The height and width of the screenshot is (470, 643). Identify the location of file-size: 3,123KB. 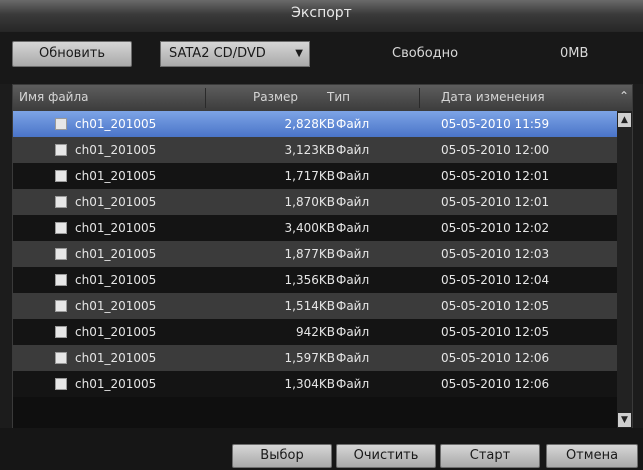
(309, 150).